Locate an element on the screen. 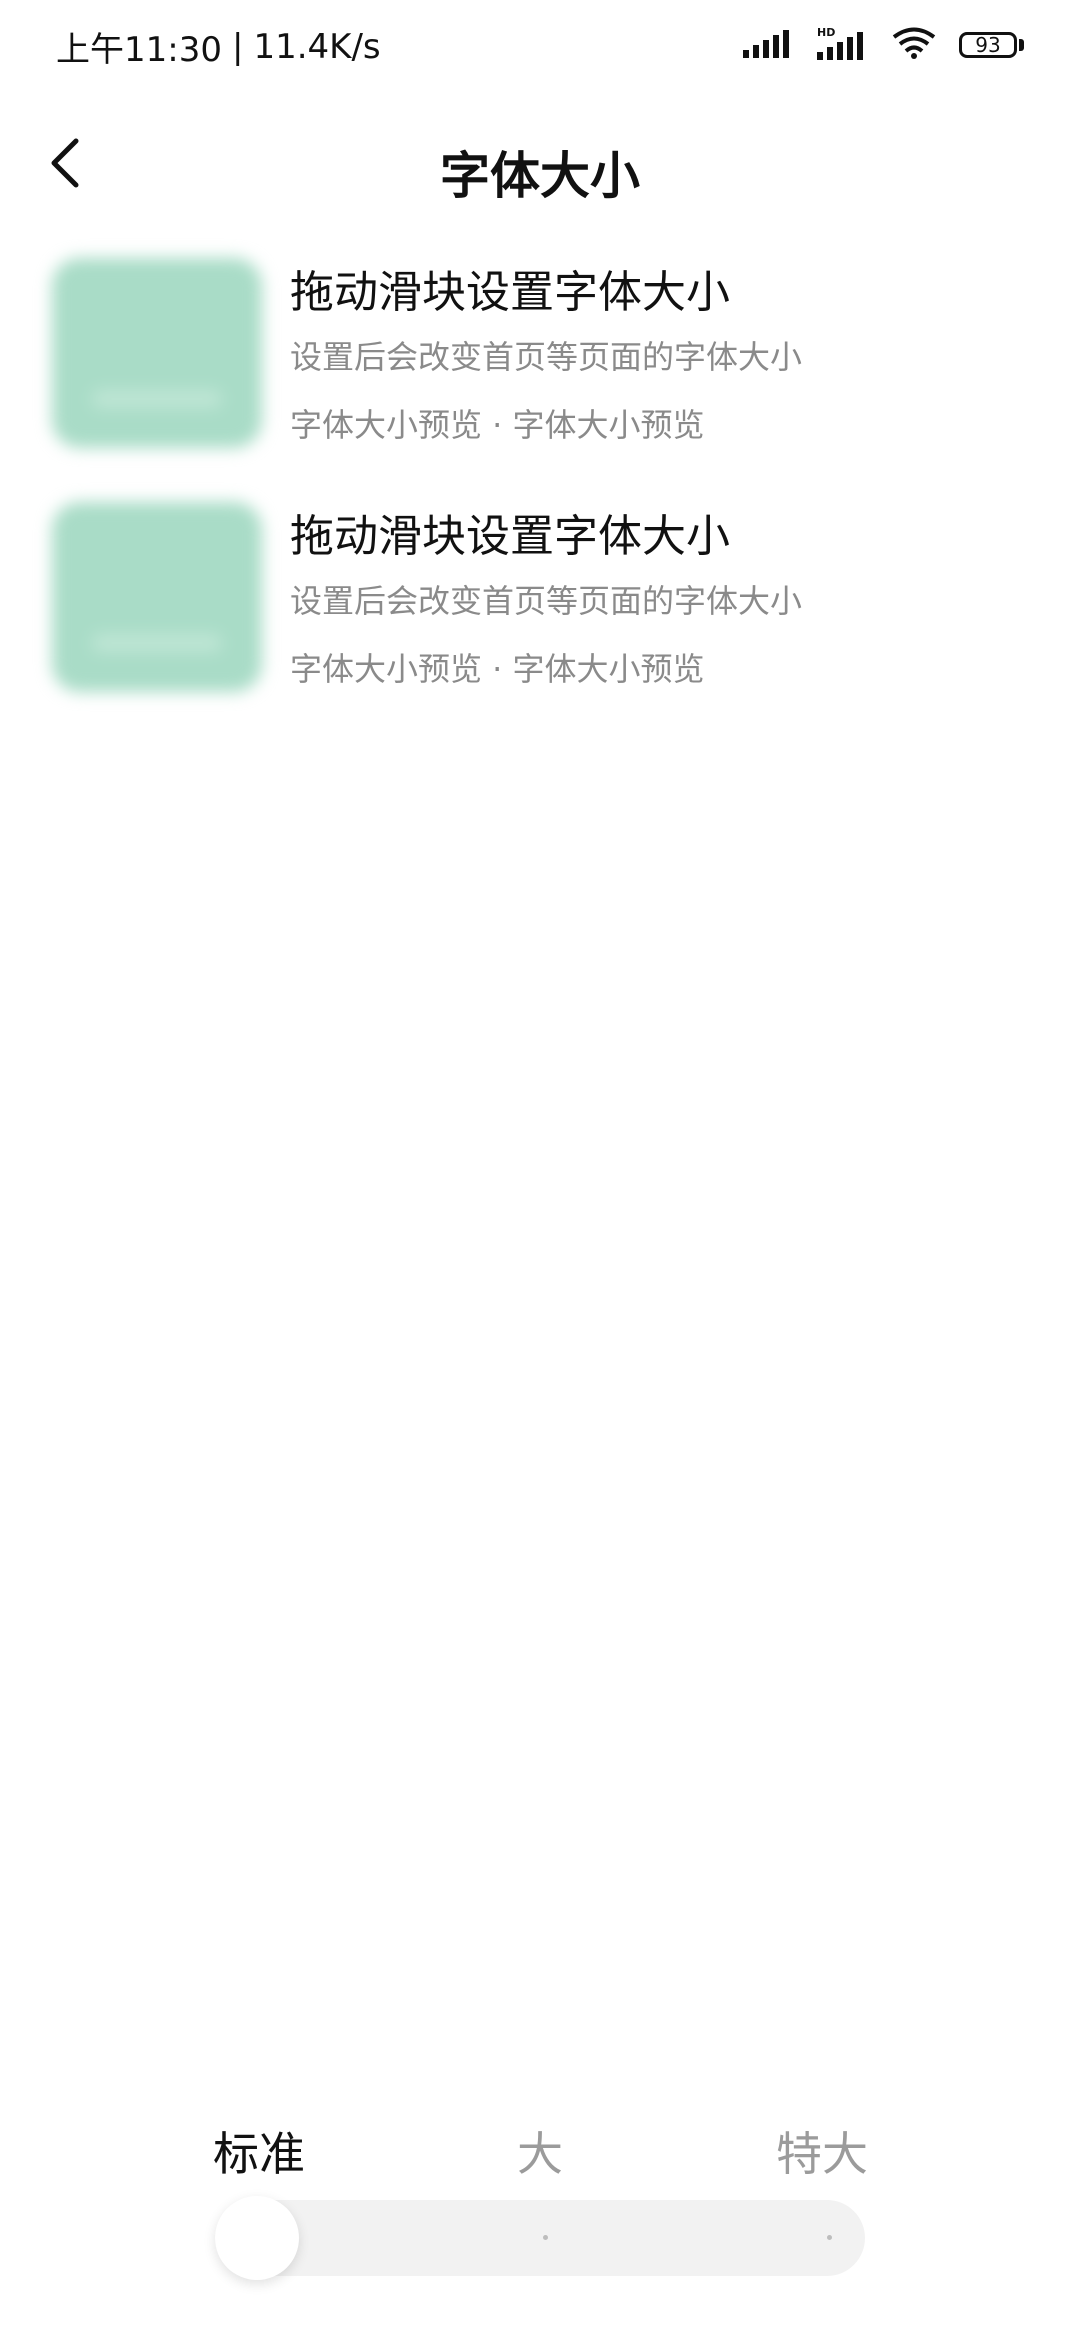  page-title: 字体大小 is located at coordinates (540, 176).